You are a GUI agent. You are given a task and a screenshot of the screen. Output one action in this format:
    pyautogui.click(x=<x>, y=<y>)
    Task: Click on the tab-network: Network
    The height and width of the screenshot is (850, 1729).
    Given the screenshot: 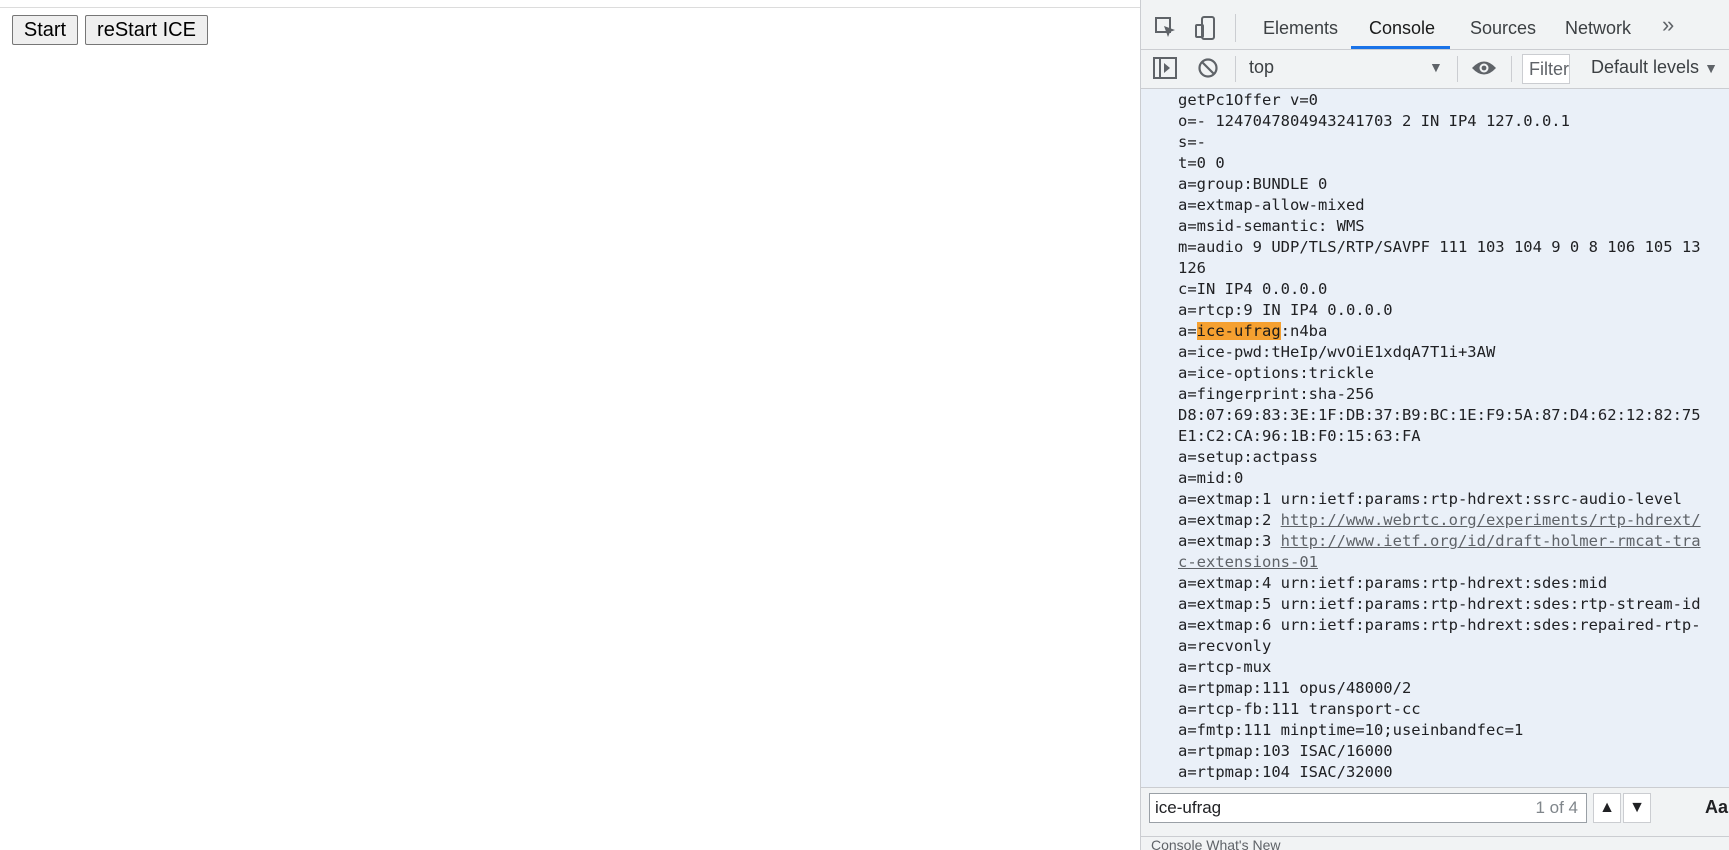 What is the action you would take?
    pyautogui.click(x=1598, y=24)
    